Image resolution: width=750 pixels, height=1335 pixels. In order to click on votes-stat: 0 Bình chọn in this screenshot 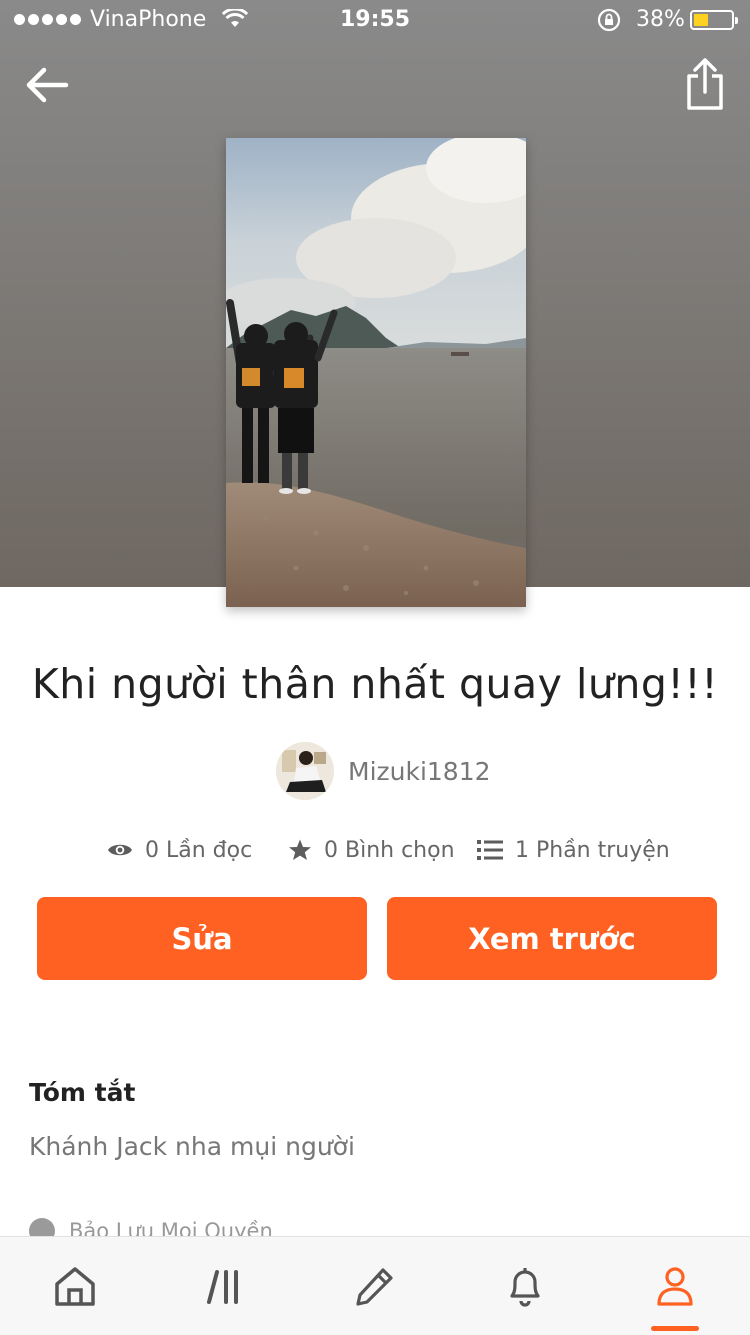, I will do `click(371, 850)`.